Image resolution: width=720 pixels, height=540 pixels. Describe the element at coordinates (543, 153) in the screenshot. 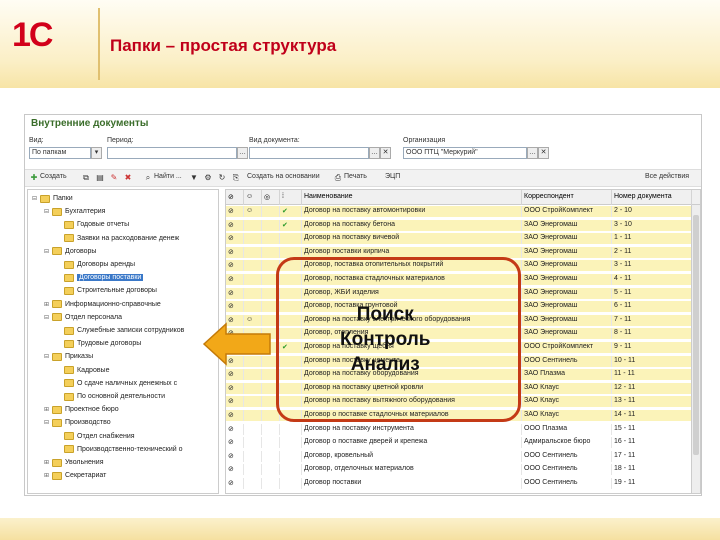

I see `org-clear-button: ✕` at that location.